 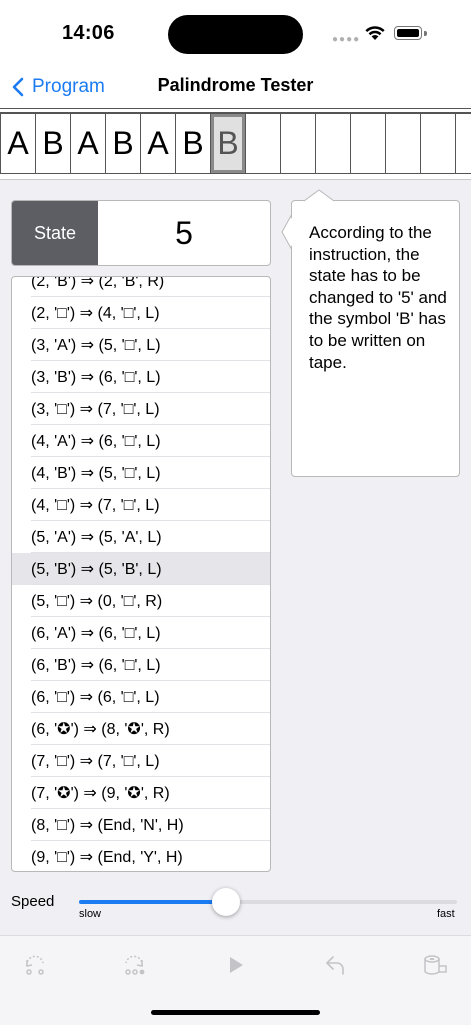 What do you see at coordinates (141, 665) in the screenshot?
I see `rule-row: (6, 'B') ⇒ (6, '□', L)` at bounding box center [141, 665].